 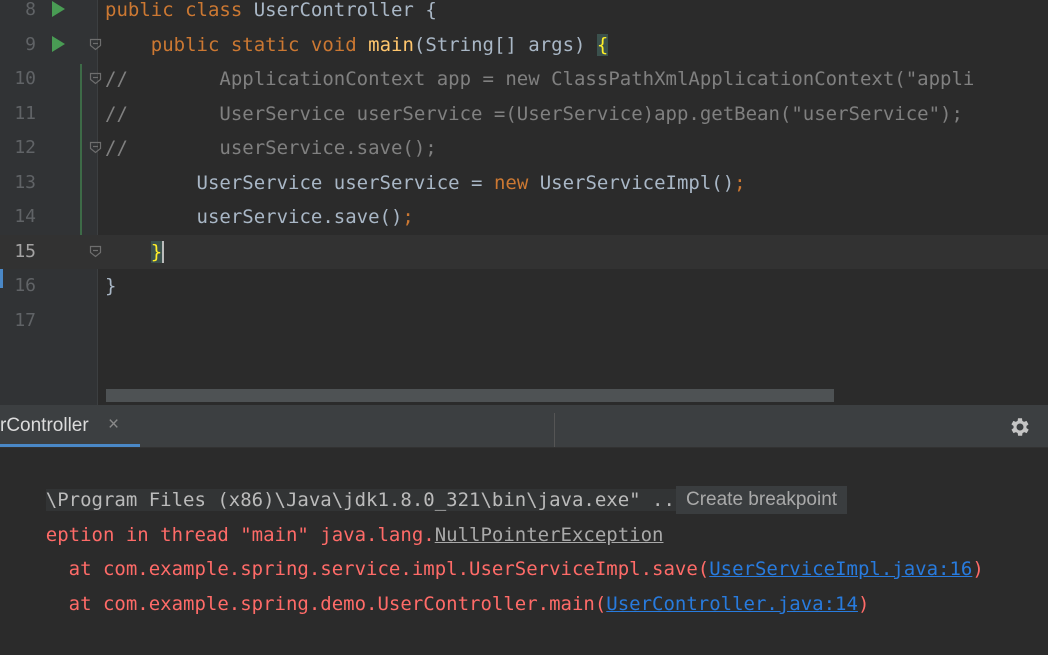 What do you see at coordinates (44, 426) in the screenshot?
I see `tab-label: rController` at bounding box center [44, 426].